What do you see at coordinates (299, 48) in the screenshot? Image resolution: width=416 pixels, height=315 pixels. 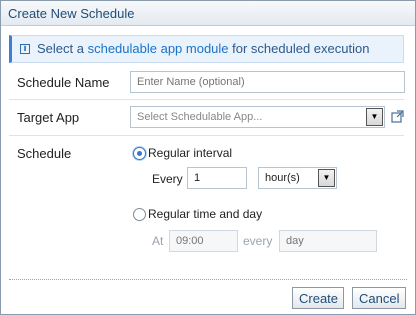 I see `info-suffix: for scheduled execution` at bounding box center [299, 48].